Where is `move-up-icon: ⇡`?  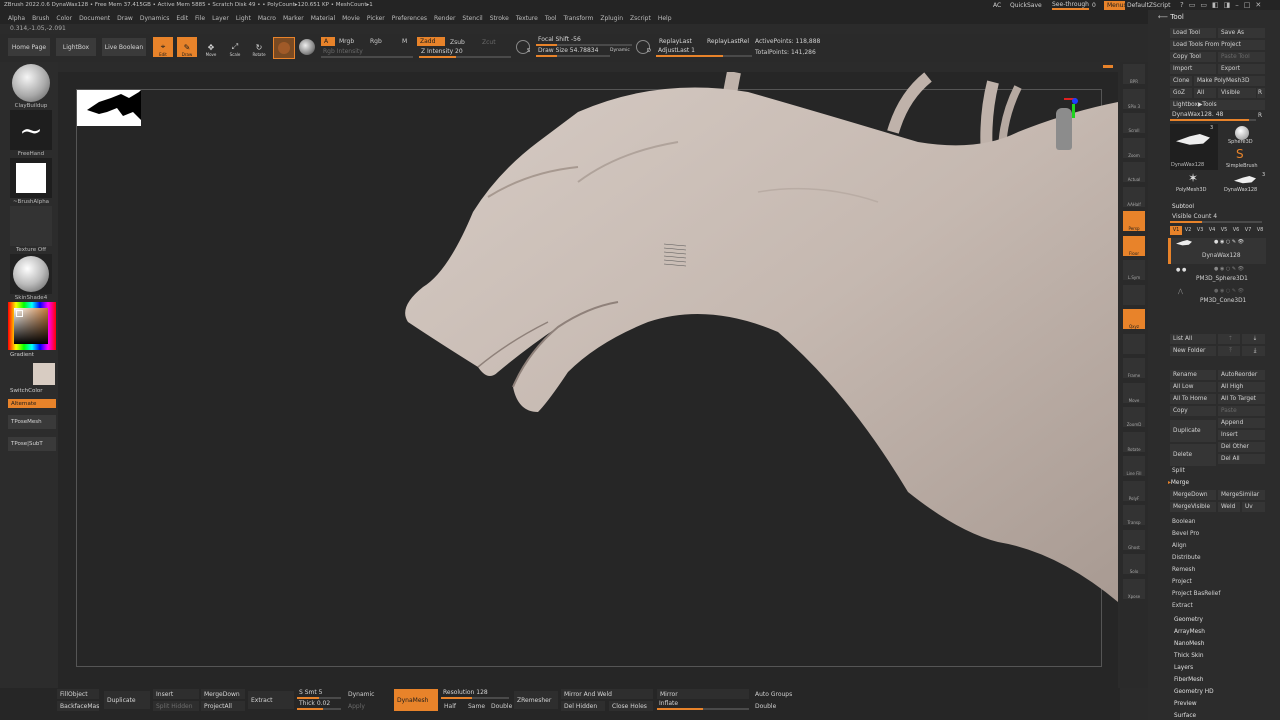
move-up-icon: ⇡ is located at coordinates (1229, 339).